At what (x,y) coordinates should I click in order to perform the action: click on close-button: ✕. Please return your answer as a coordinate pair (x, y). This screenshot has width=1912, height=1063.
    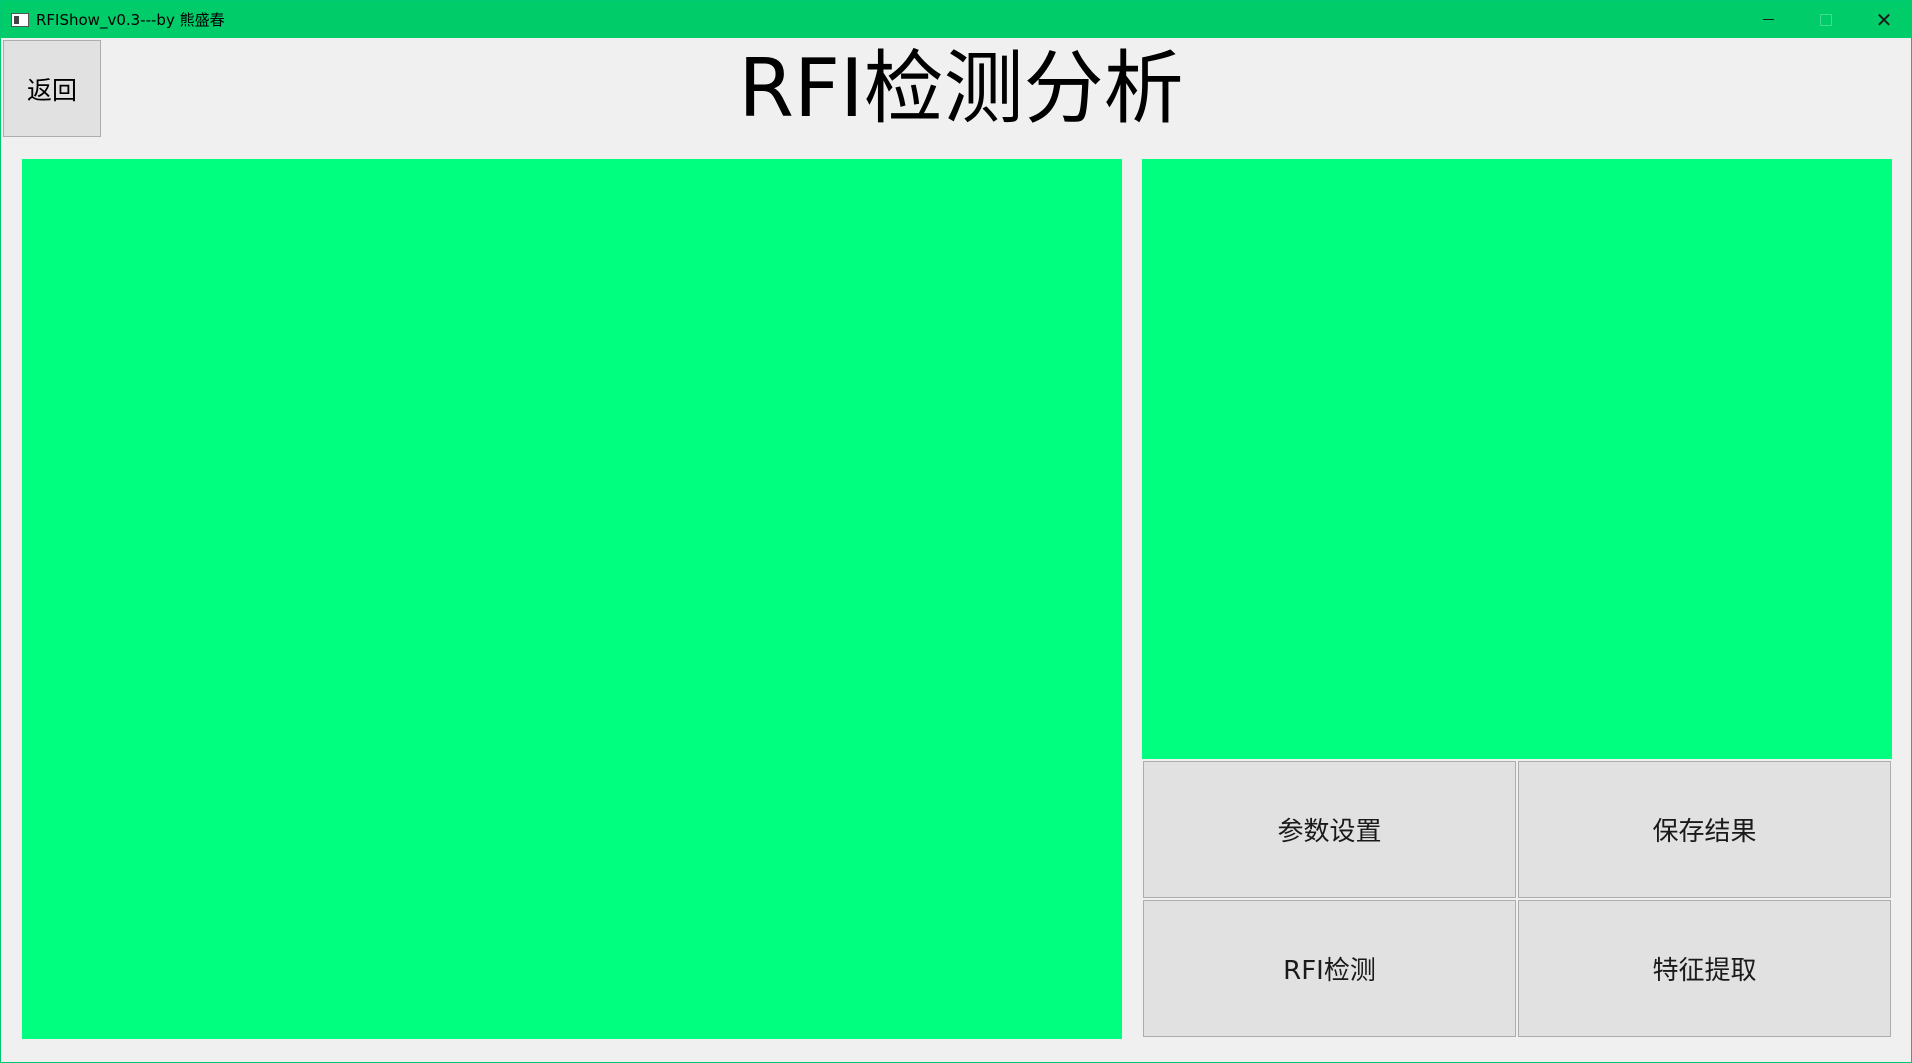
    Looking at the image, I should click on (1883, 19).